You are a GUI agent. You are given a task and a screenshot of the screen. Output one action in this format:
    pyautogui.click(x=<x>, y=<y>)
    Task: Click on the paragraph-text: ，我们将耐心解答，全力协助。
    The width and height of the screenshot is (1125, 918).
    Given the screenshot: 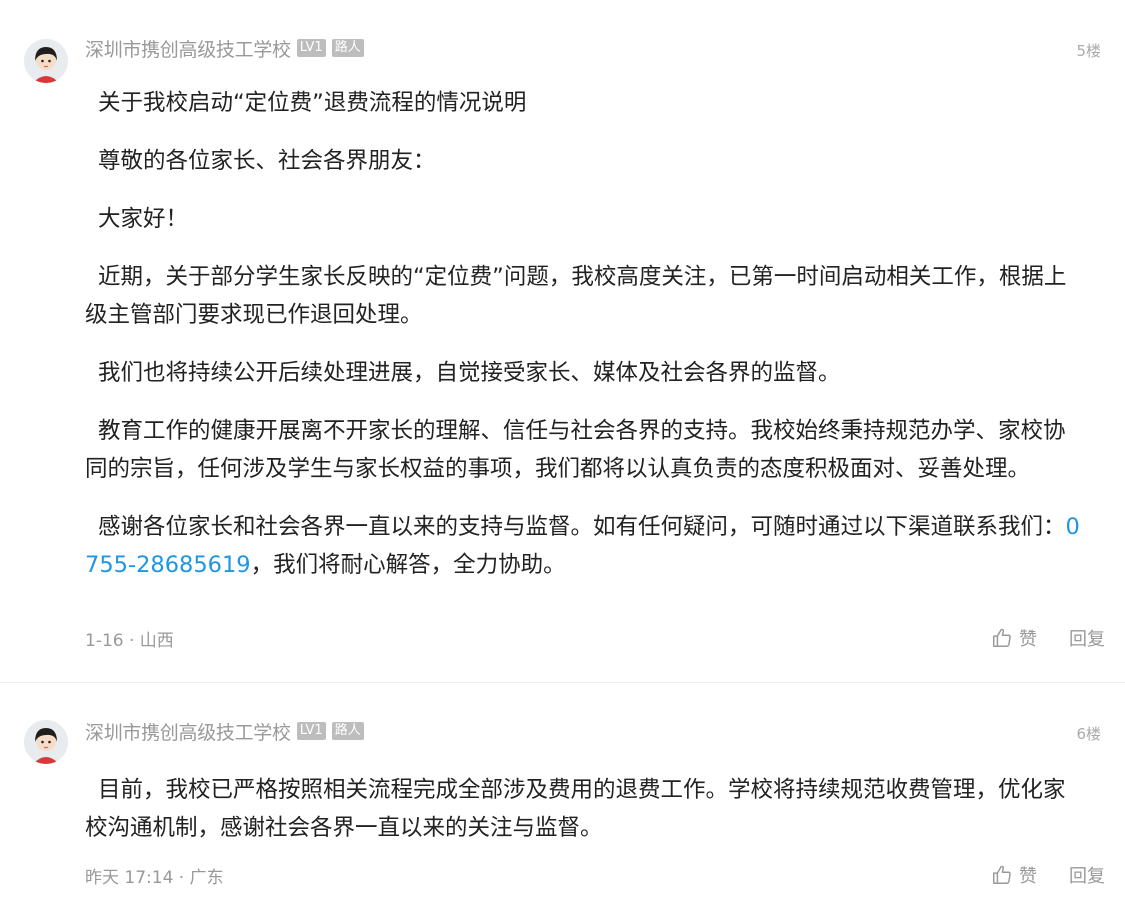 What is the action you would take?
    pyautogui.click(x=408, y=565)
    